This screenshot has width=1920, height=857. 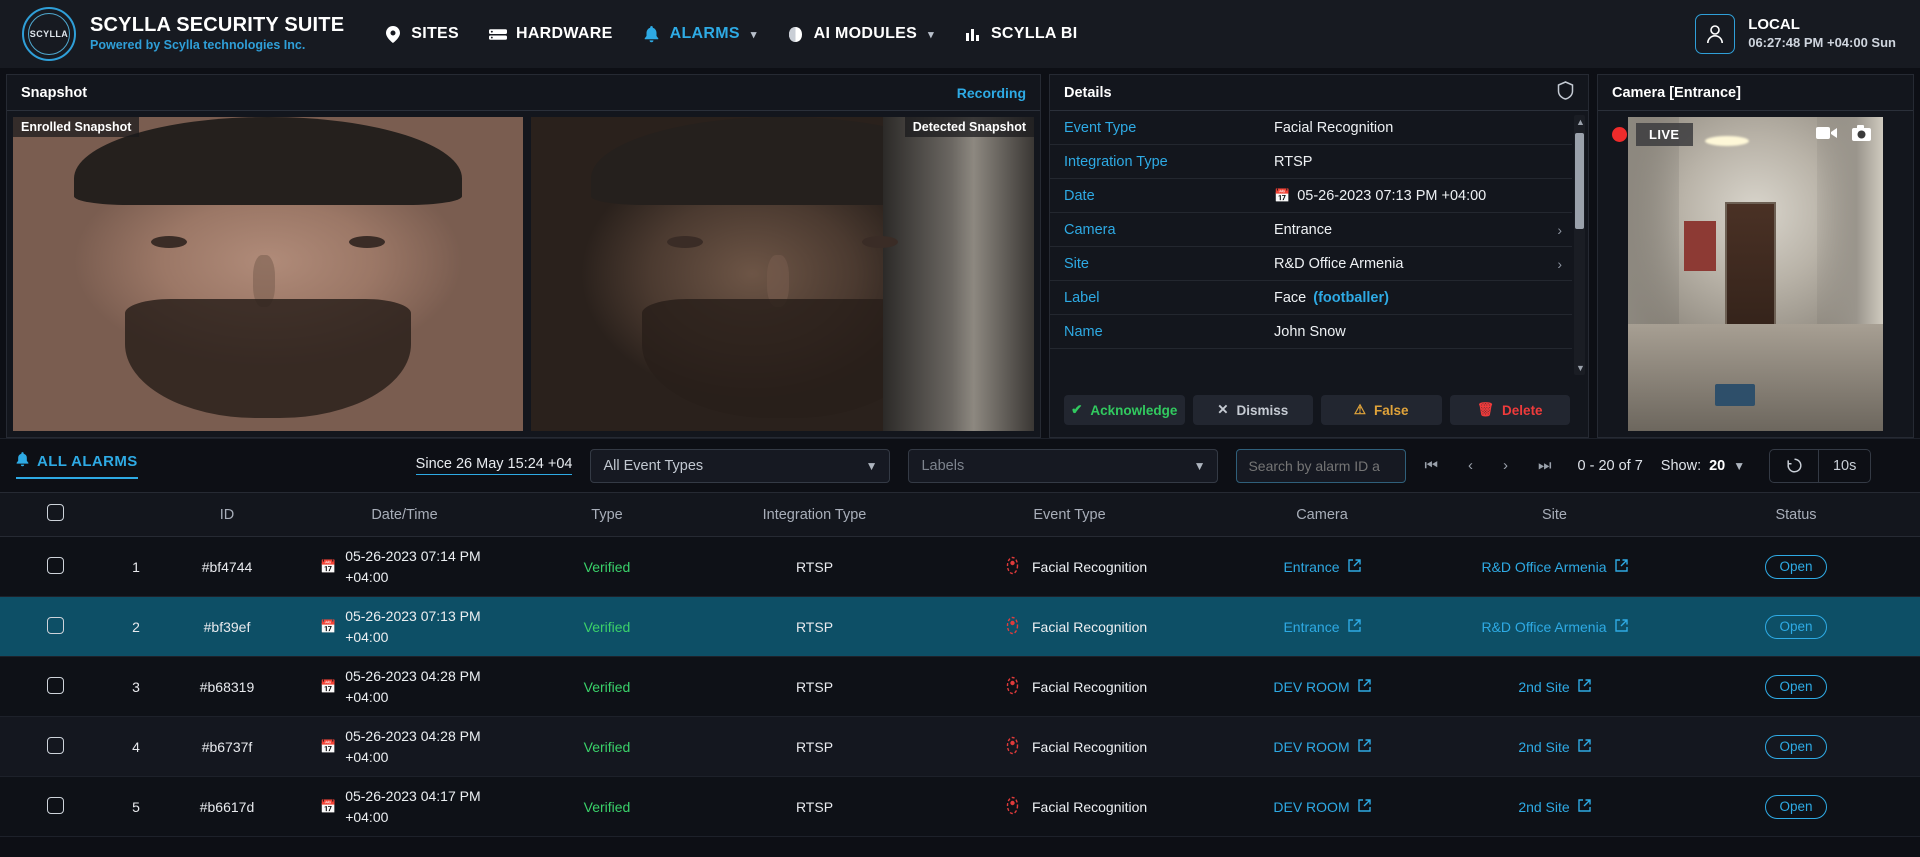 What do you see at coordinates (1545, 465) in the screenshot?
I see `last-page-icon: ⏭` at bounding box center [1545, 465].